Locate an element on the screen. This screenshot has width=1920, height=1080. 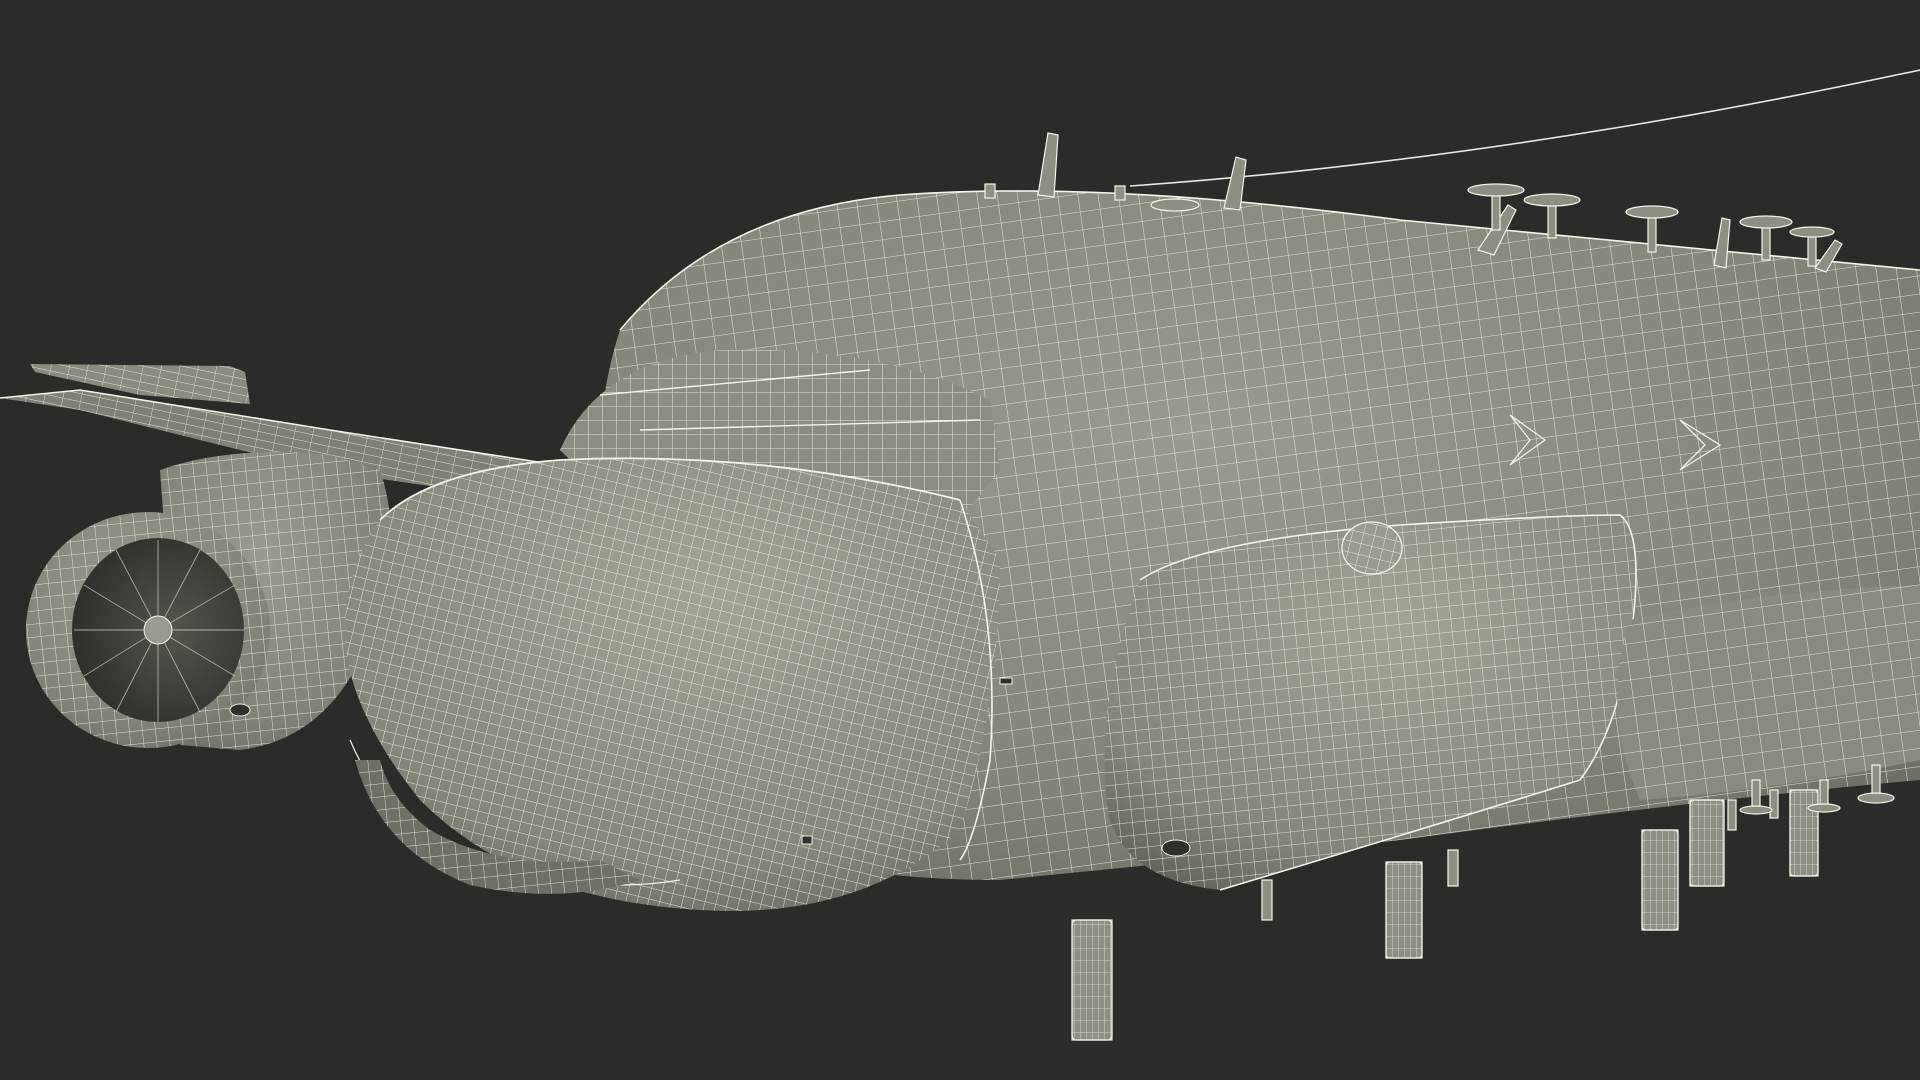
engine-spinner is located at coordinates (158, 630).